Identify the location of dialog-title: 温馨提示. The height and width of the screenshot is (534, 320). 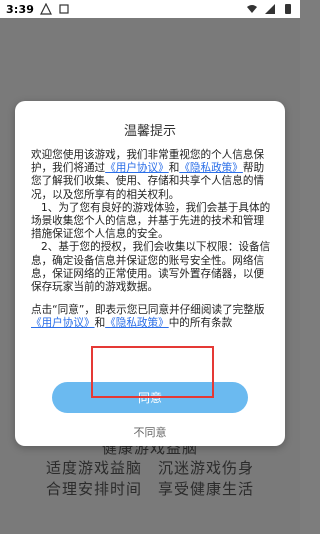
(149, 131).